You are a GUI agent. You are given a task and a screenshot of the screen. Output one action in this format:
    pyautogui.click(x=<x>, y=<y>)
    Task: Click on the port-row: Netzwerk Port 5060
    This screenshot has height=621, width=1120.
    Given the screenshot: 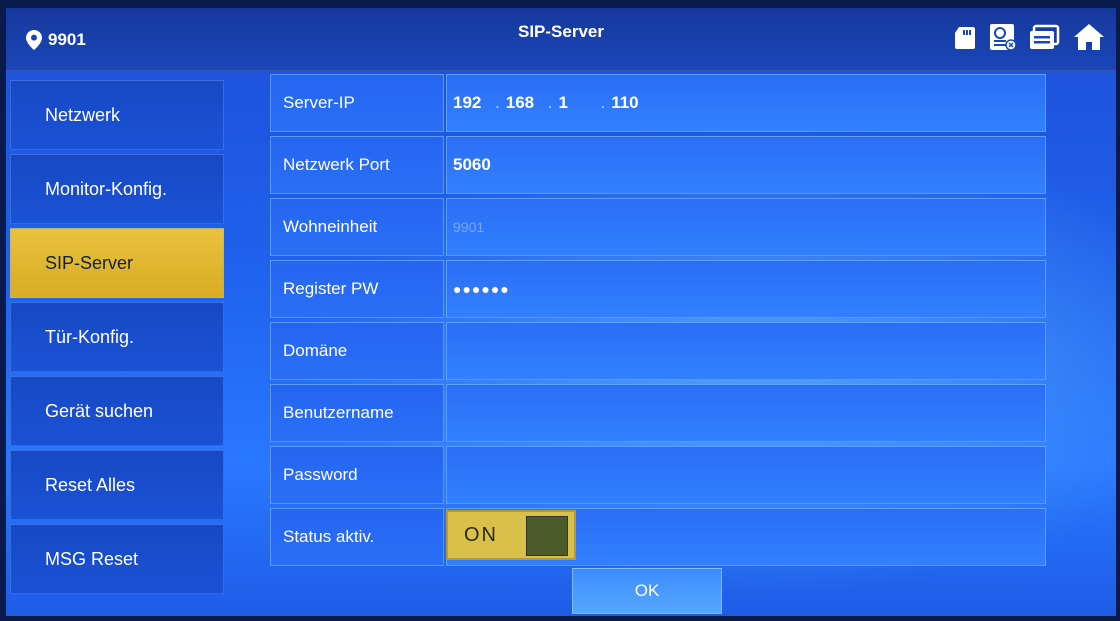 What is the action you would take?
    pyautogui.click(x=658, y=165)
    